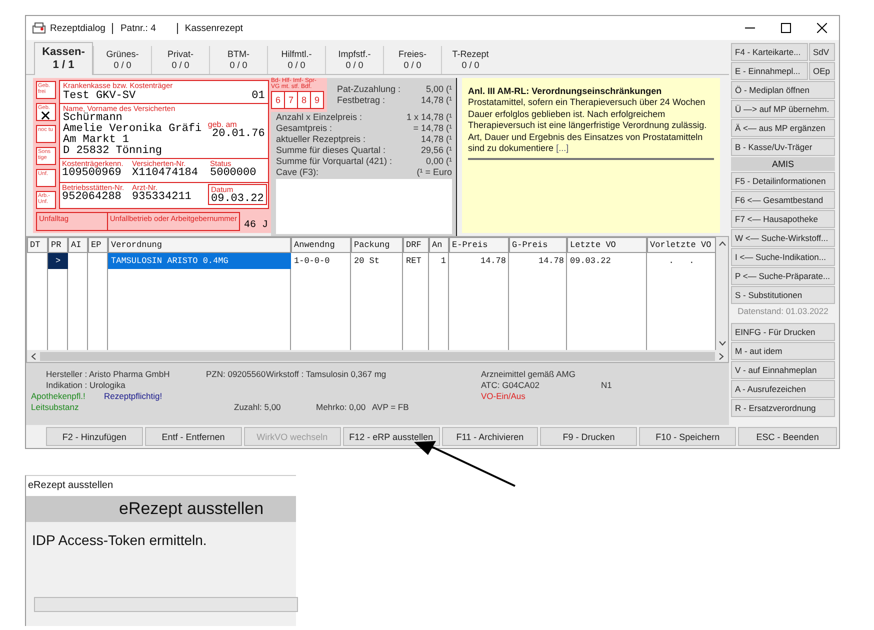  What do you see at coordinates (416, 245) in the screenshot?
I see `column-header: DRF` at bounding box center [416, 245].